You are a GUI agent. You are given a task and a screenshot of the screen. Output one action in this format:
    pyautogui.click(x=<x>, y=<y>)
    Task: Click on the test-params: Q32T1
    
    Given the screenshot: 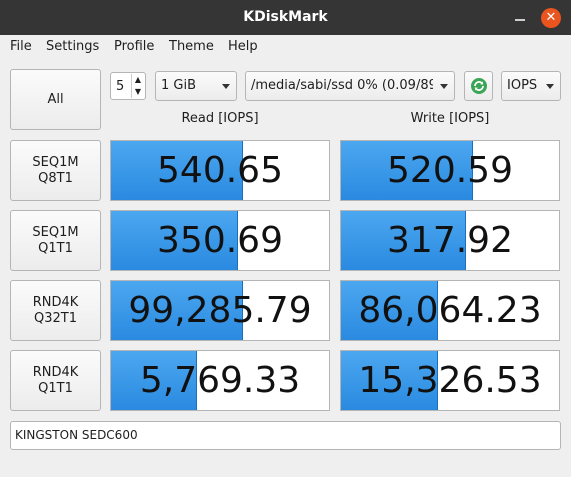 What is the action you would take?
    pyautogui.click(x=55, y=318)
    